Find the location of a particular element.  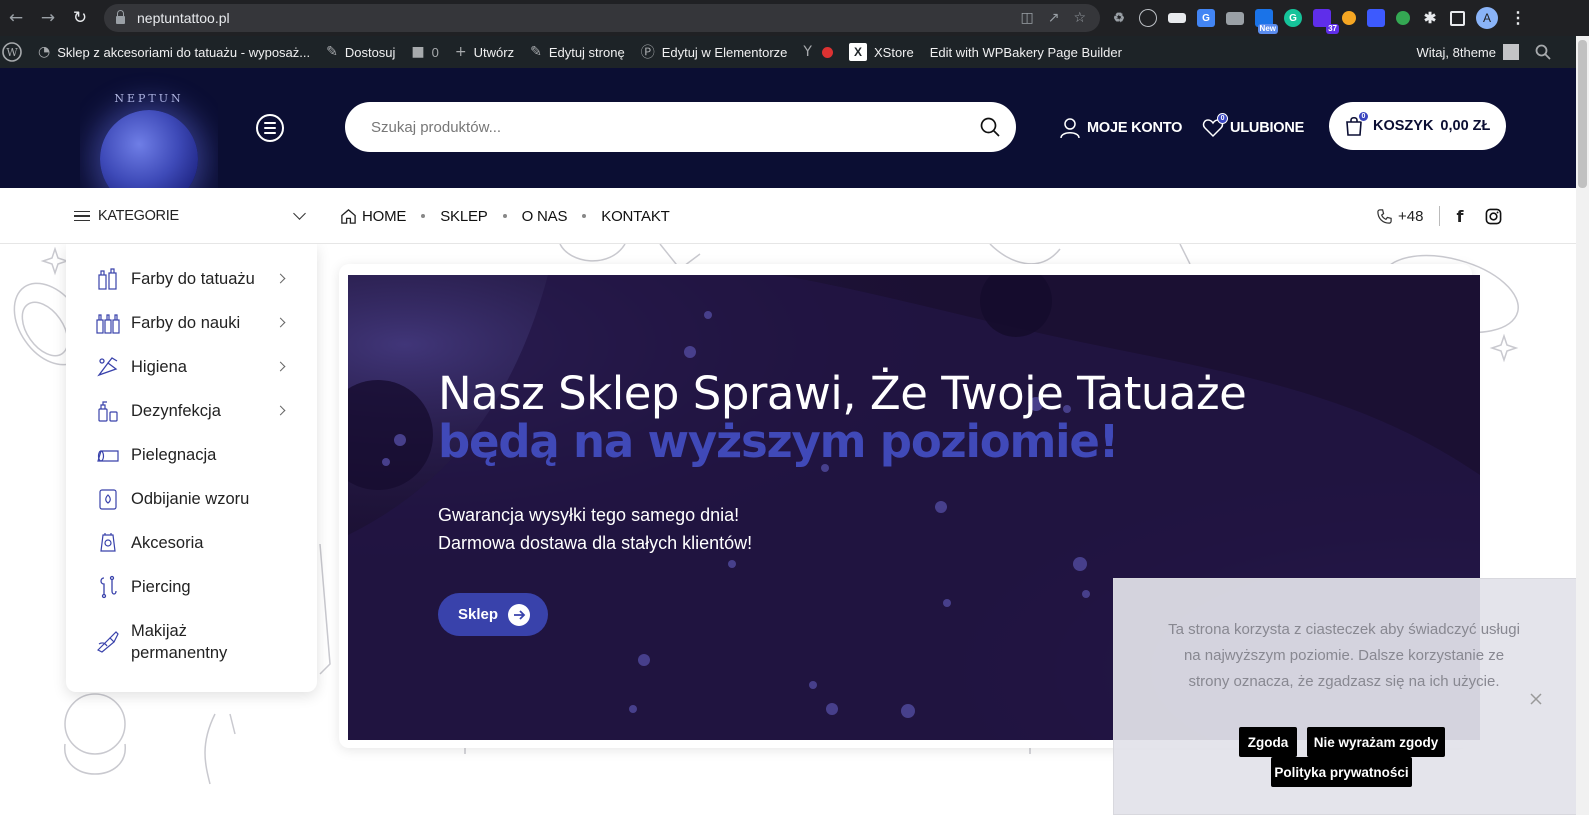

new-label: Utwórz is located at coordinates (494, 52).